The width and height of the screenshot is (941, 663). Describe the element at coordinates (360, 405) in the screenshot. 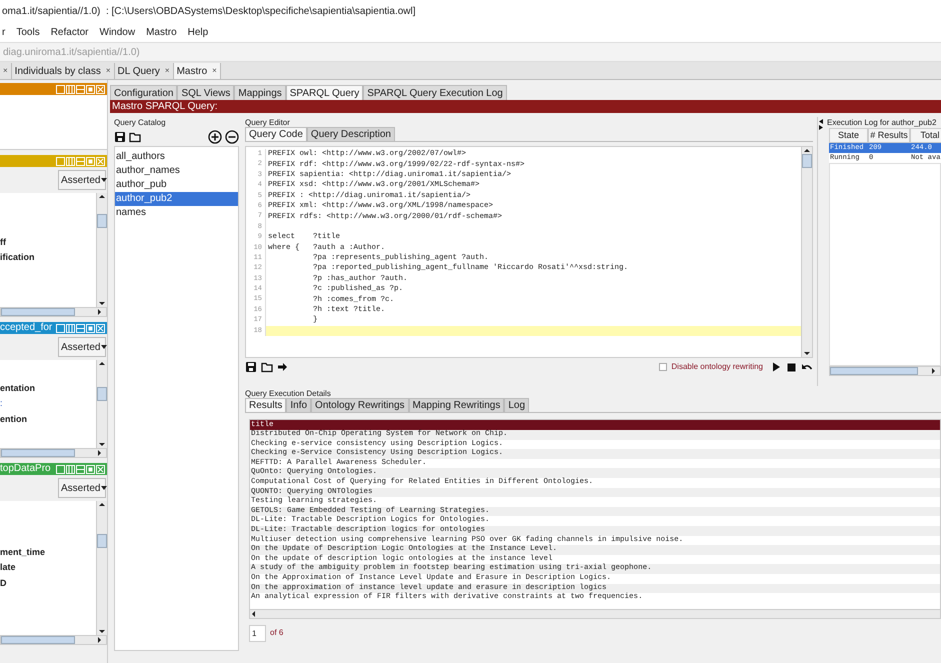

I see `tab: Ontology Rewritings` at that location.